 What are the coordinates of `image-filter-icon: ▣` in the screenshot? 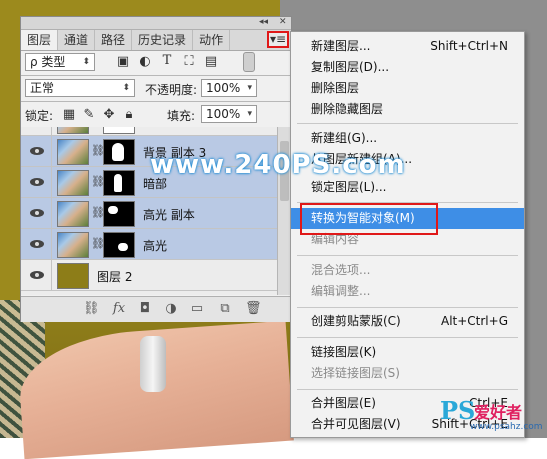 It's located at (123, 61).